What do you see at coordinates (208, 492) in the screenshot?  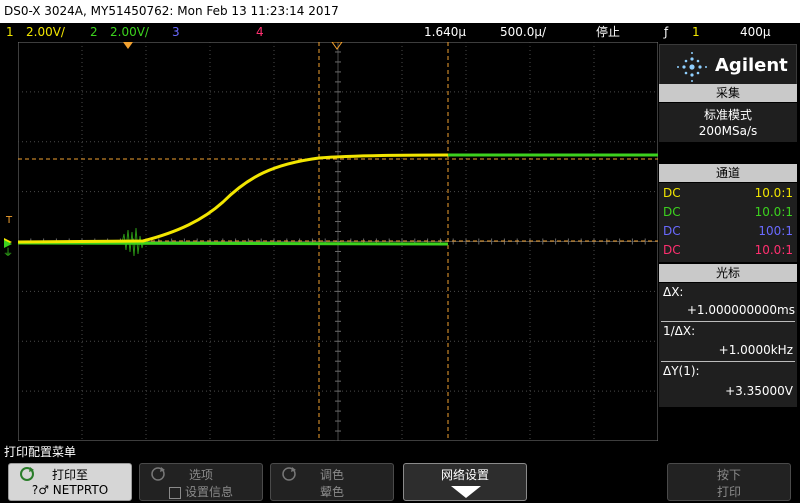 I see `setup-info-label: 设置信息` at bounding box center [208, 492].